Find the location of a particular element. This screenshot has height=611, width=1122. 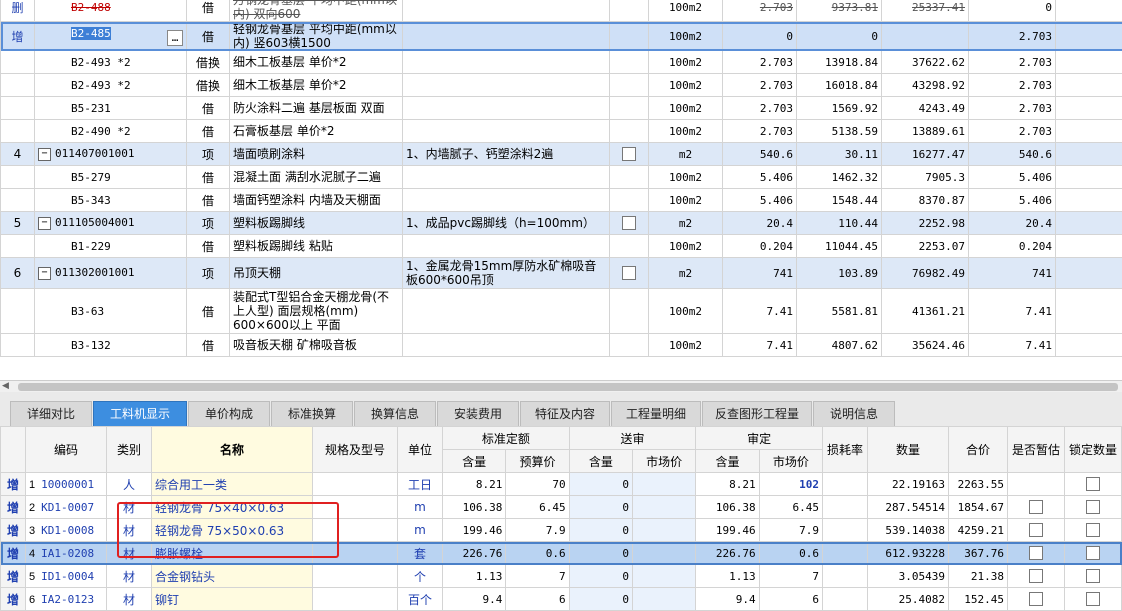

col-total: 合价 is located at coordinates (978, 450).